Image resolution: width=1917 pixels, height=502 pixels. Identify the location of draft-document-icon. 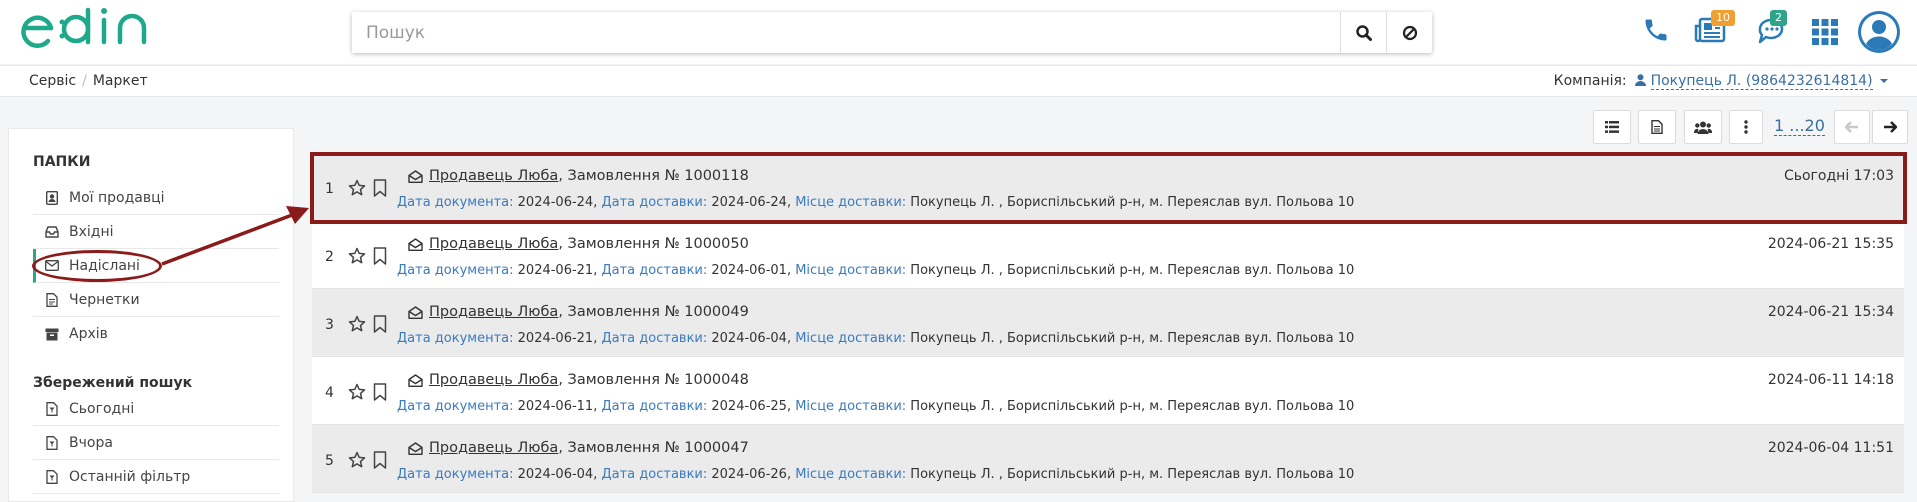
(52, 299).